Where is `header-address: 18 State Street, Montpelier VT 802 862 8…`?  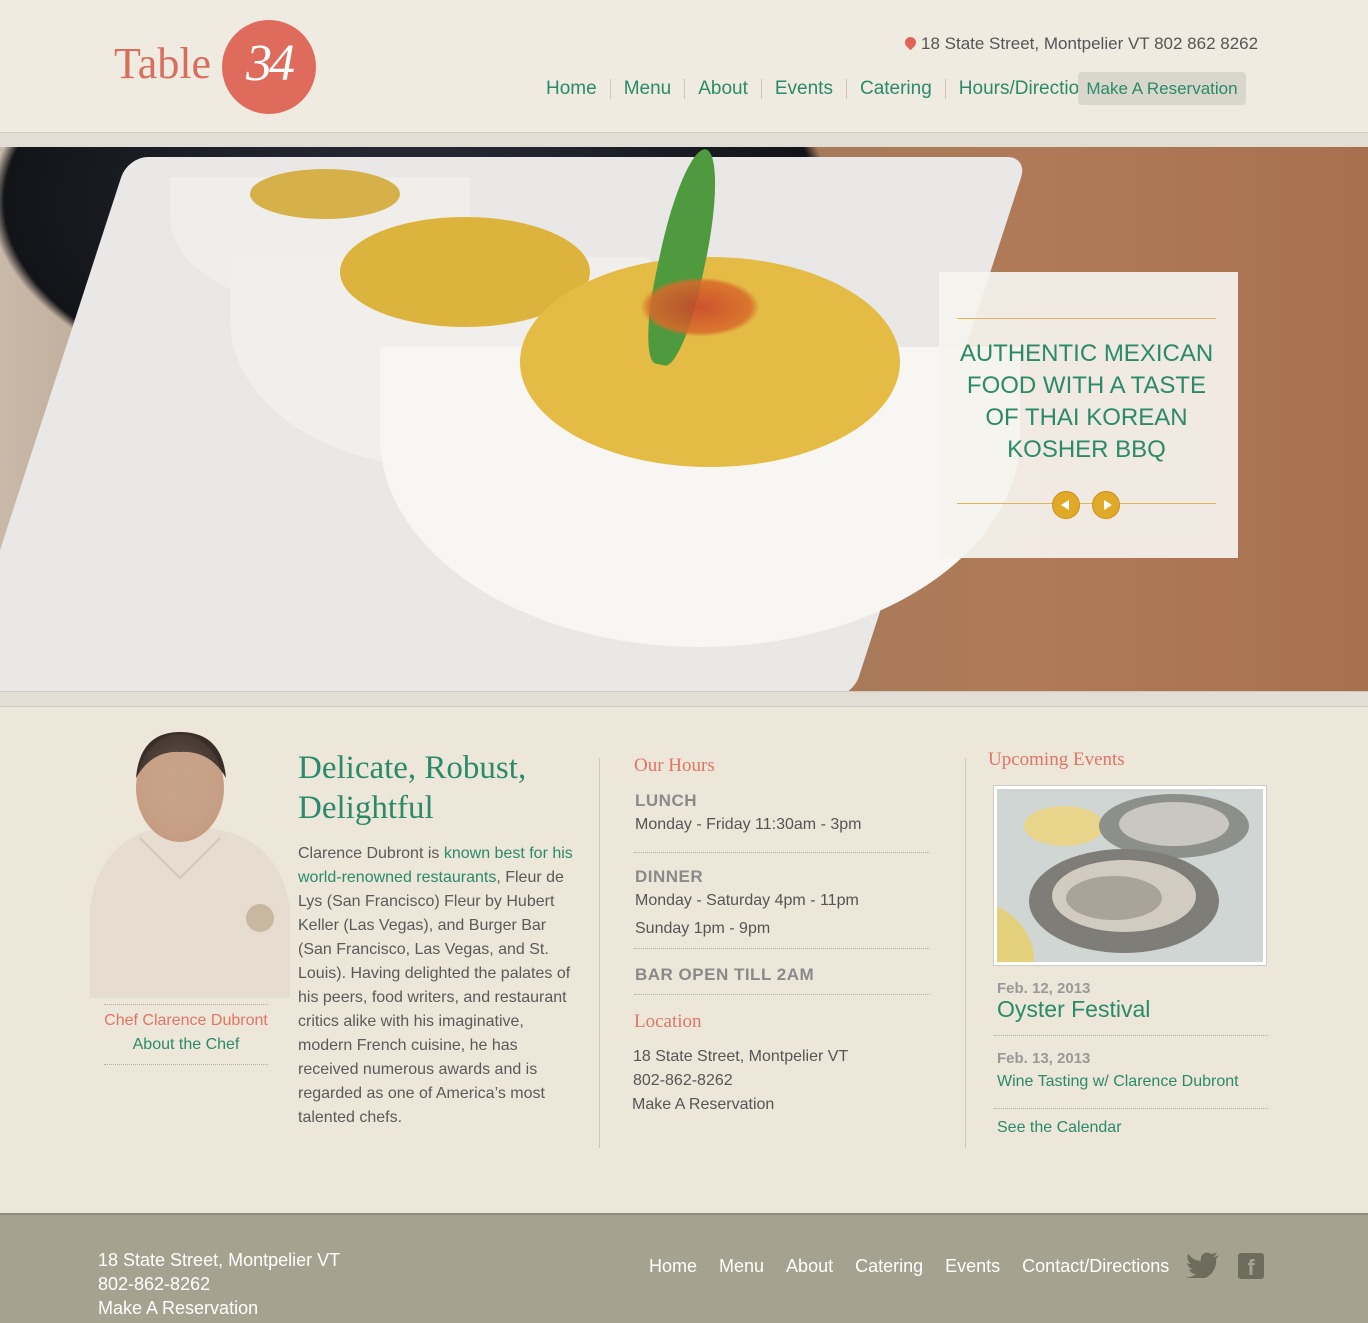
header-address: 18 State Street, Montpelier VT 802 862 8… is located at coordinates (1080, 44).